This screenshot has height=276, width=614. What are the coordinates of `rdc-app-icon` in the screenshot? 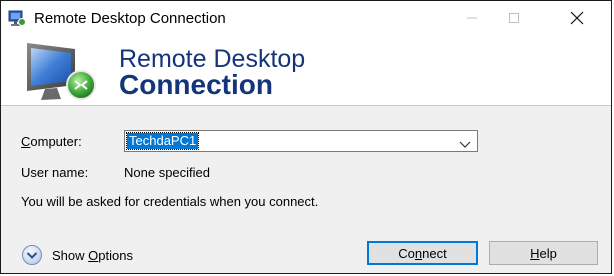 It's located at (17, 18).